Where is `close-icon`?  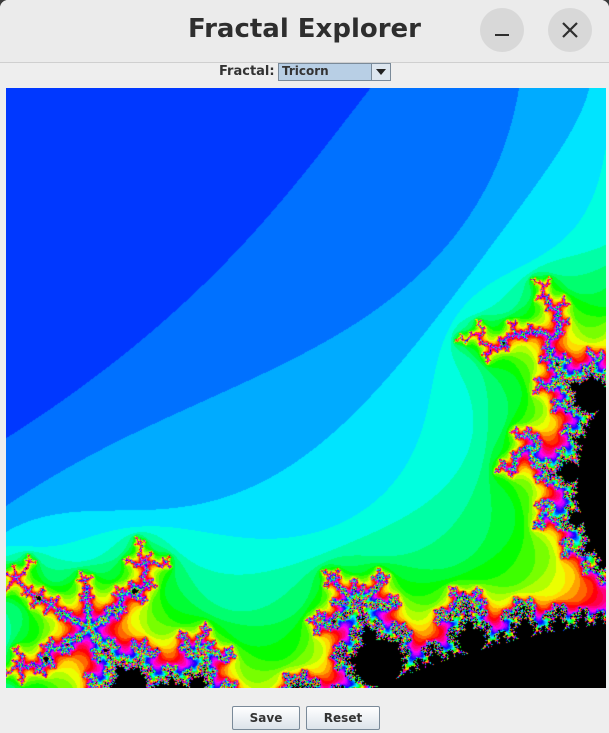 close-icon is located at coordinates (570, 30).